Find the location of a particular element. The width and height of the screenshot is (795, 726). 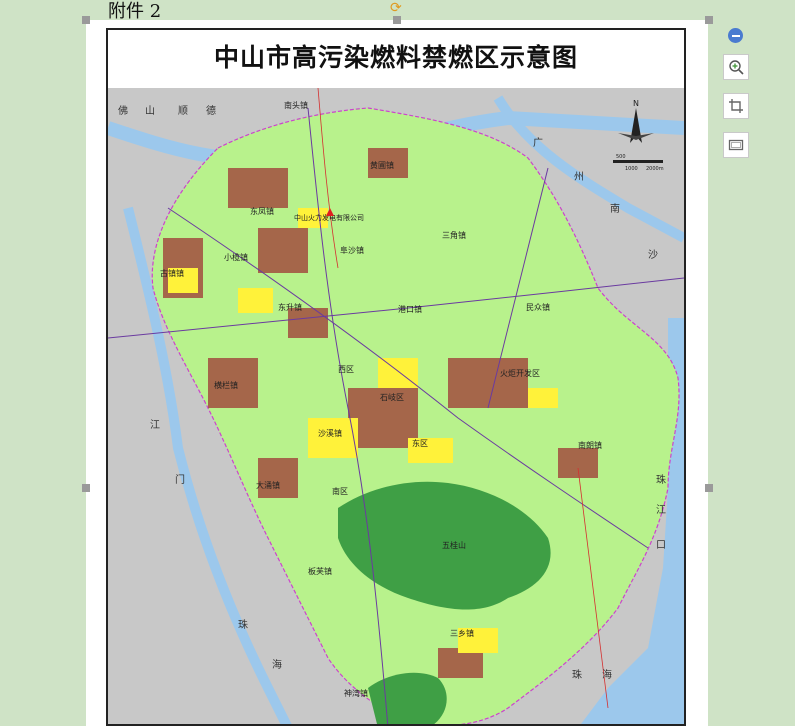

north-label: N is located at coordinates (636, 103).